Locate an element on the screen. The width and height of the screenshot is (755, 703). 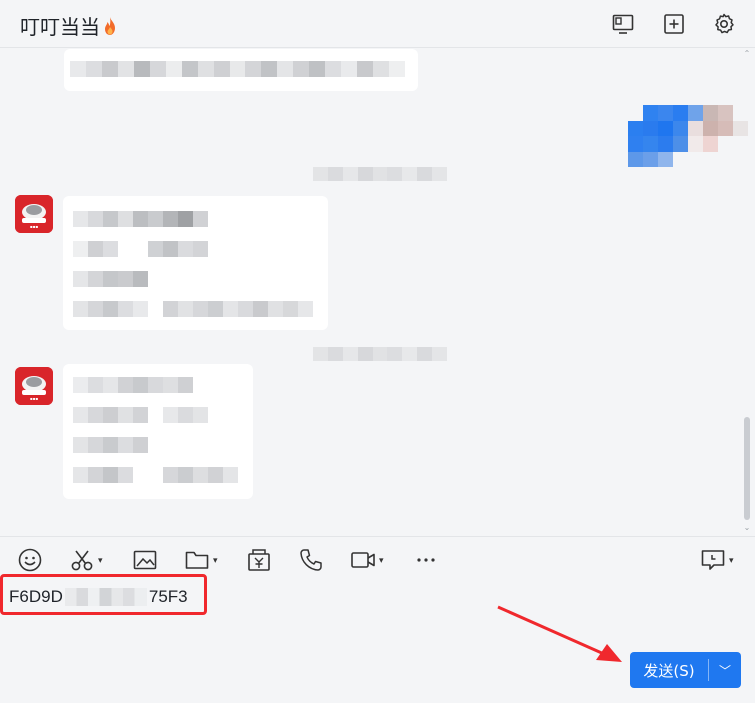
chat-title: 叮叮当当 is located at coordinates (69, 25).